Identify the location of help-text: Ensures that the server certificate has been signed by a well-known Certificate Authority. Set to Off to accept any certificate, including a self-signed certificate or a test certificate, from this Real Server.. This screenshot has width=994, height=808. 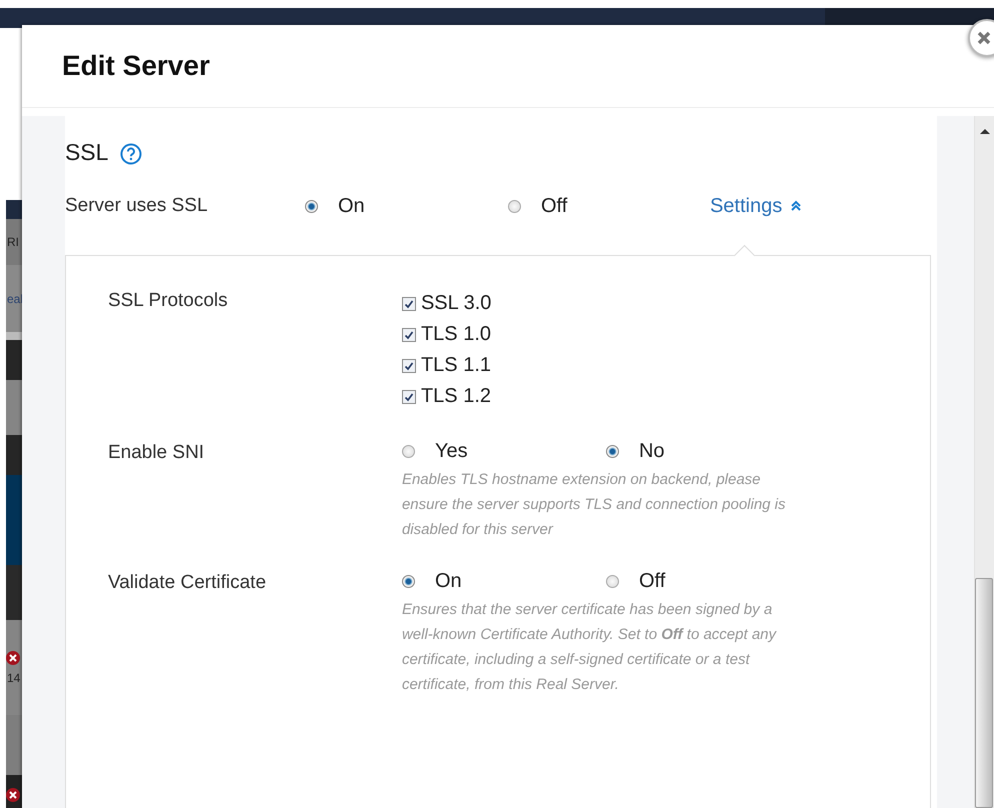
(590, 647).